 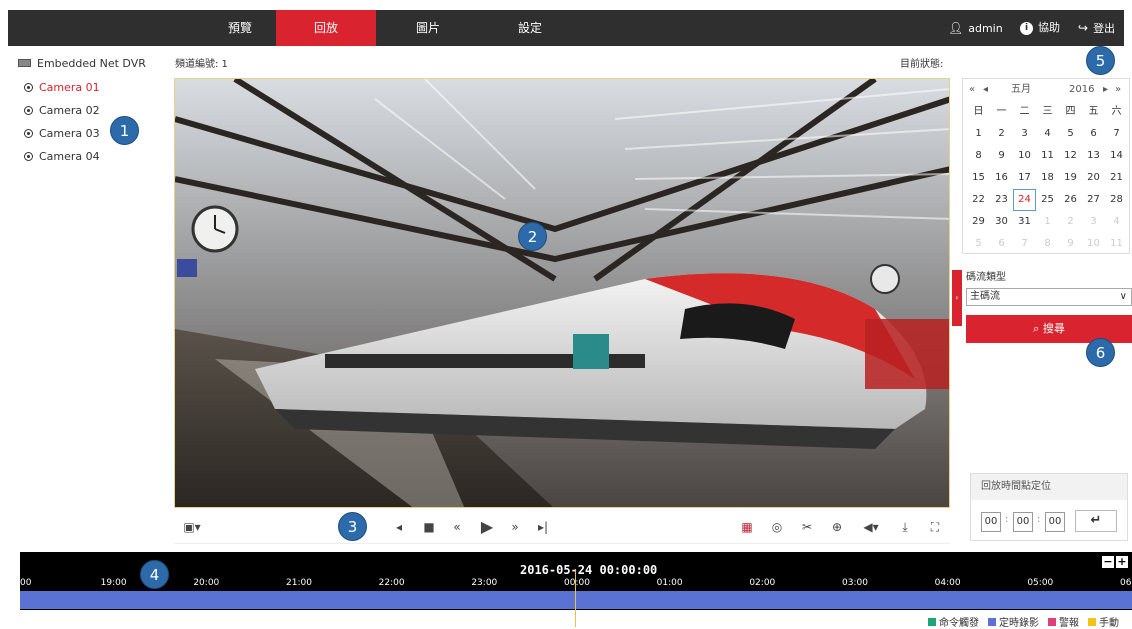 I want to click on user-menu: 👤︎ admin, so click(x=975, y=28).